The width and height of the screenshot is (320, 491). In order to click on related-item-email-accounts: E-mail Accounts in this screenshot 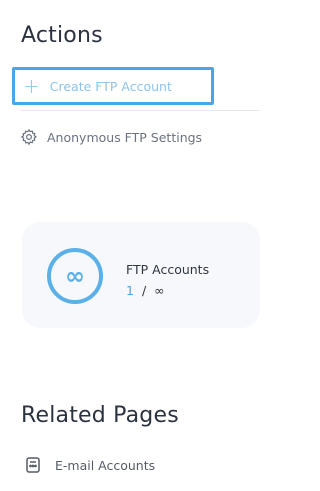, I will do `click(90, 465)`.